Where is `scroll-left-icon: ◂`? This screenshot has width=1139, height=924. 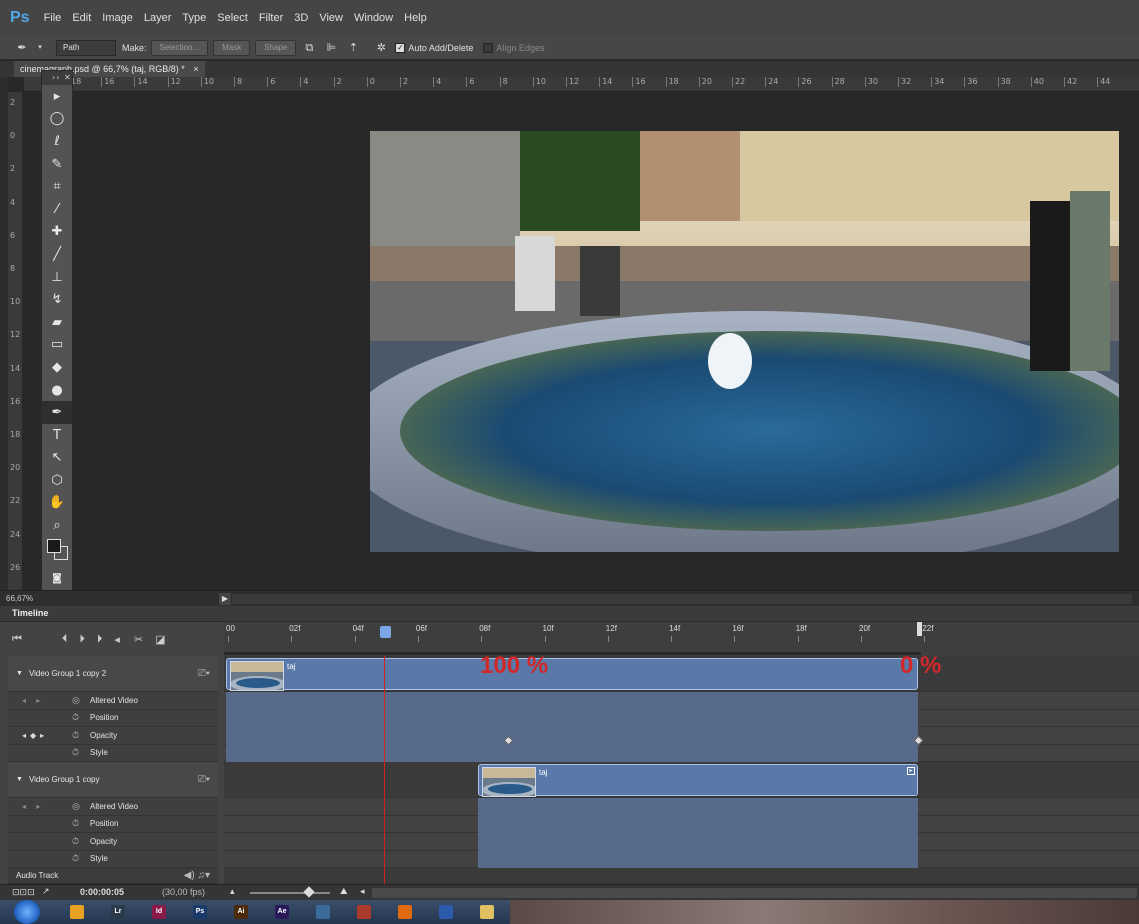 scroll-left-icon: ◂ is located at coordinates (362, 891).